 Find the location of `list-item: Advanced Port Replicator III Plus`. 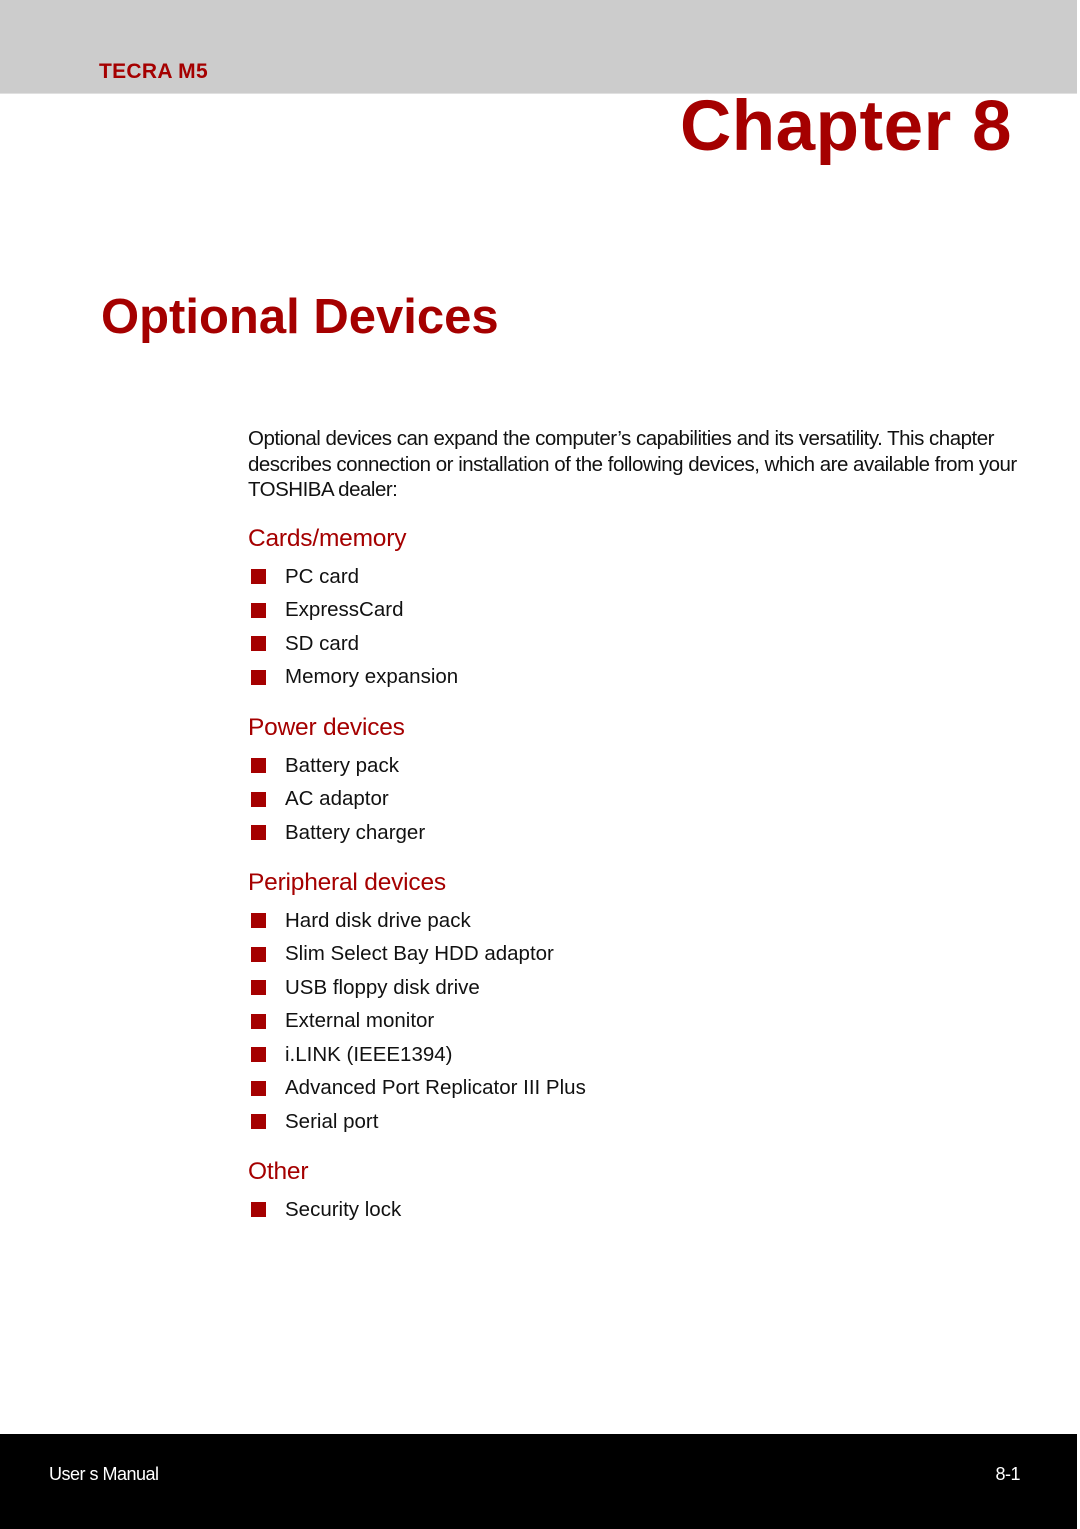

list-item: Advanced Port Replicator III Plus is located at coordinates (417, 1089).